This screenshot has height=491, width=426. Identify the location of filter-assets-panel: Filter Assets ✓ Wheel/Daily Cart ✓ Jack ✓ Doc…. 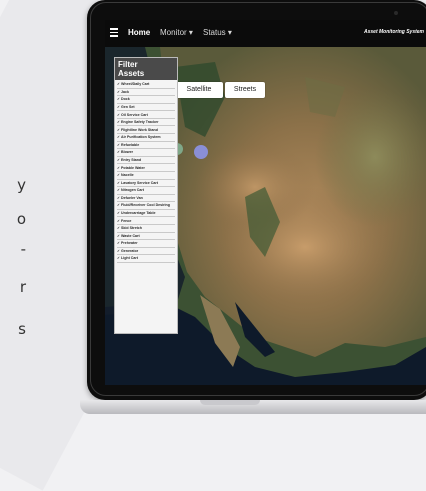
(146, 195).